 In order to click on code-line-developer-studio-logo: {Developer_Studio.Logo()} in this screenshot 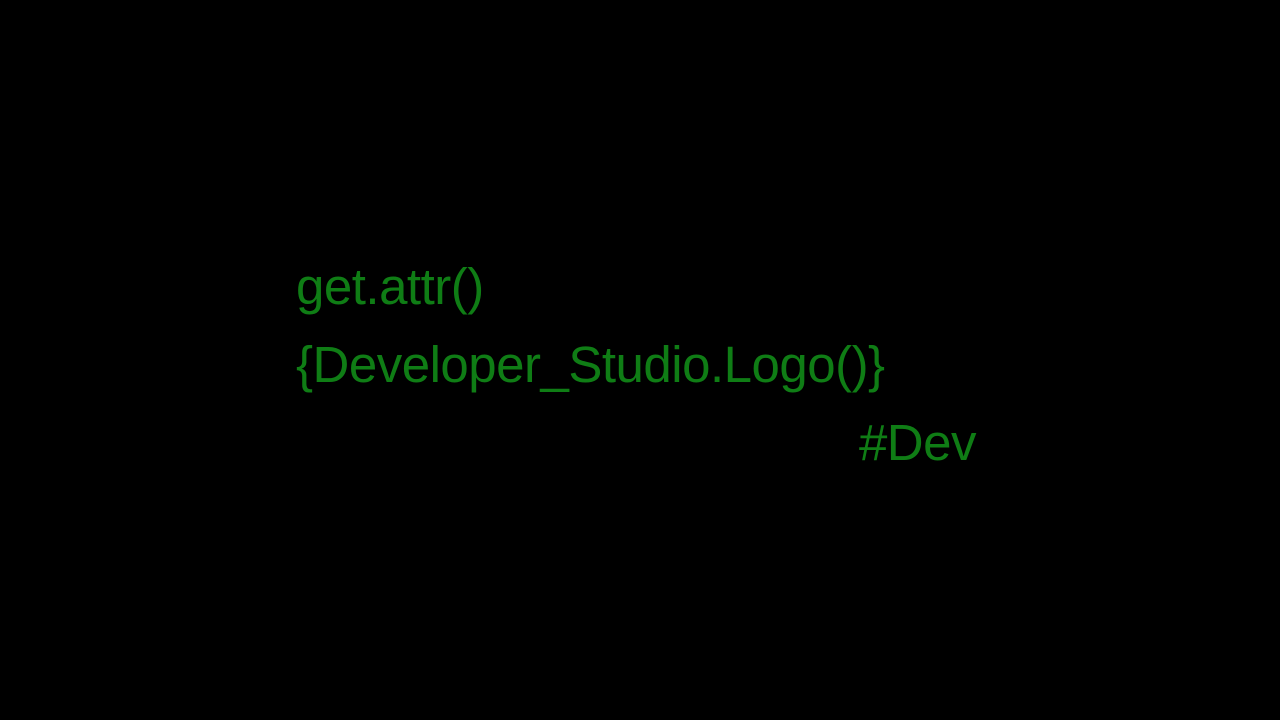, I will do `click(590, 364)`.